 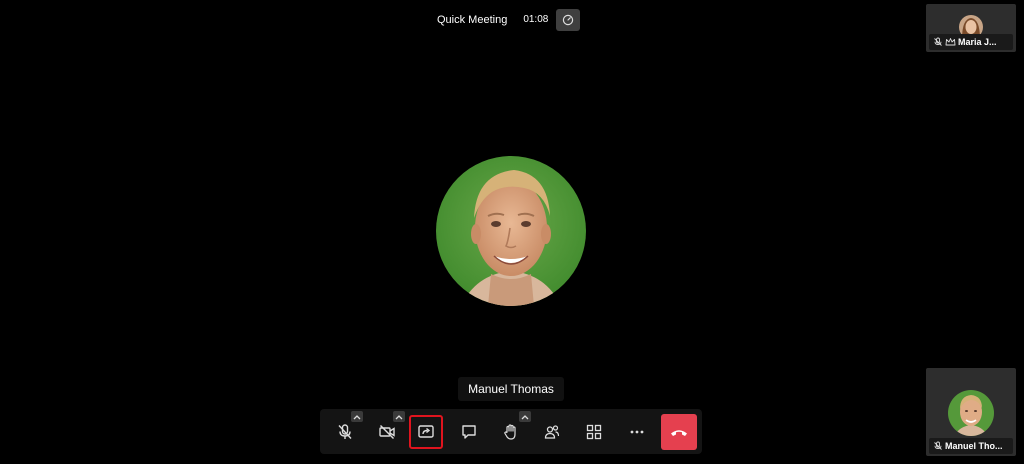 I want to click on tile-view-button, so click(x=594, y=432).